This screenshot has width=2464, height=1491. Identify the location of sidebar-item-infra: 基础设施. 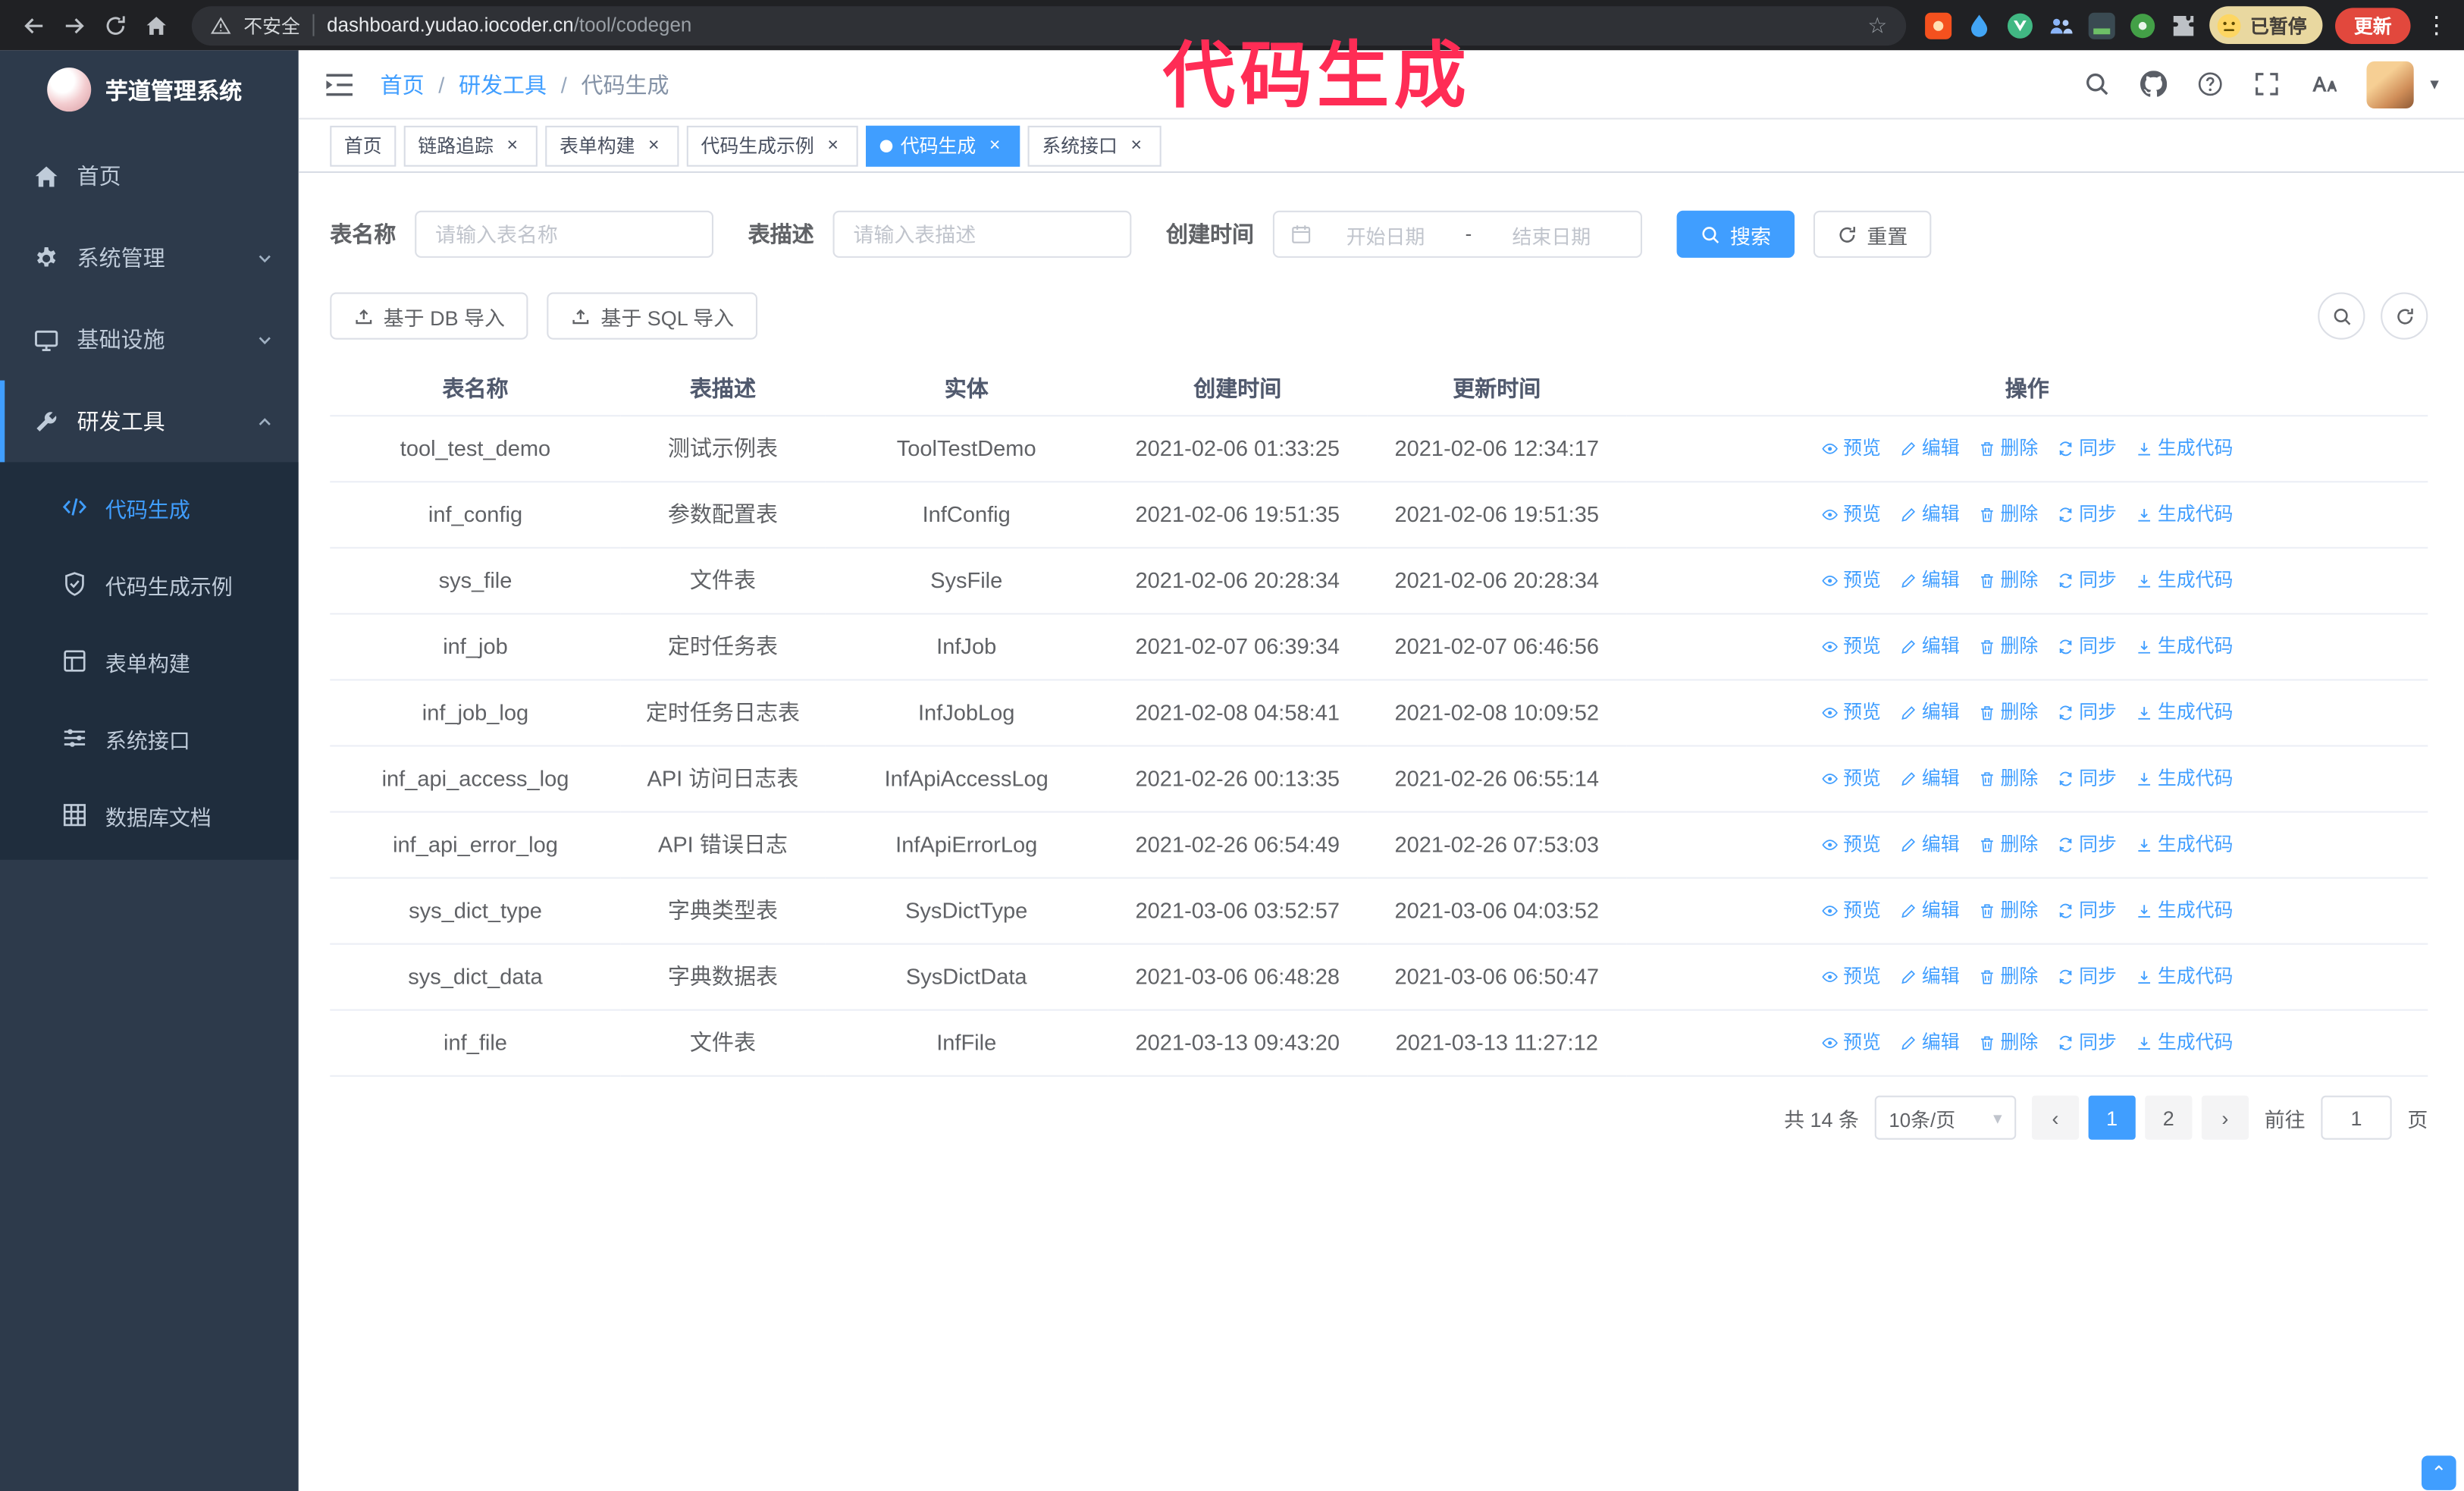
(150, 340).